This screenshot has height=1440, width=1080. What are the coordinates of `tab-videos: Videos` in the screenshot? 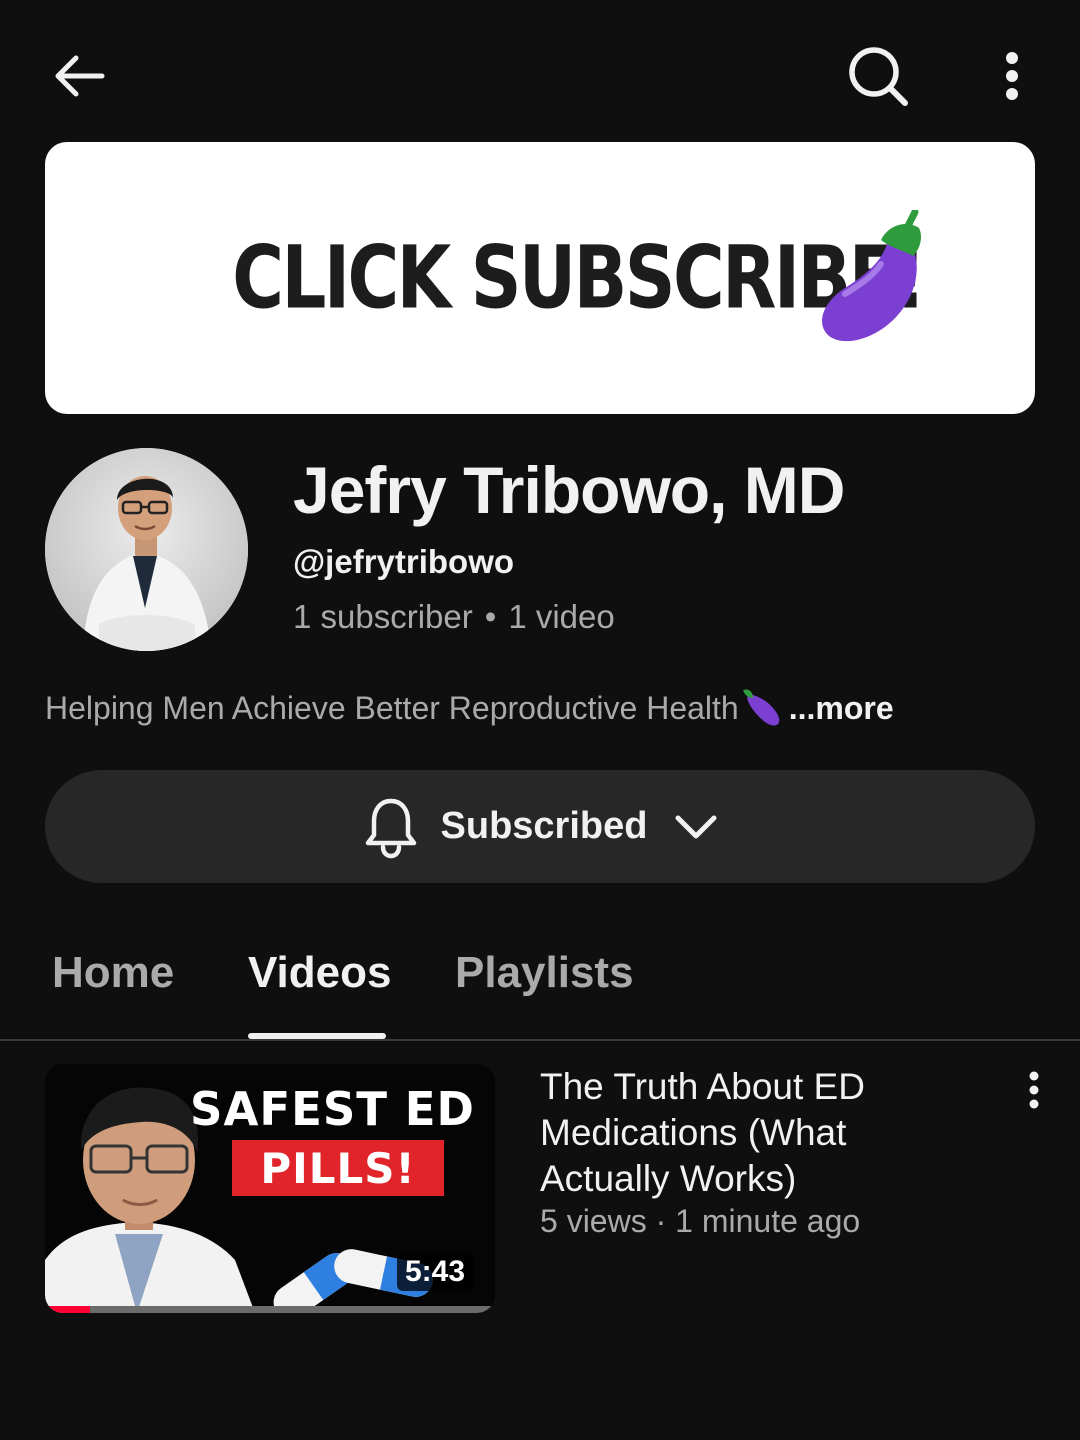 It's located at (319, 973).